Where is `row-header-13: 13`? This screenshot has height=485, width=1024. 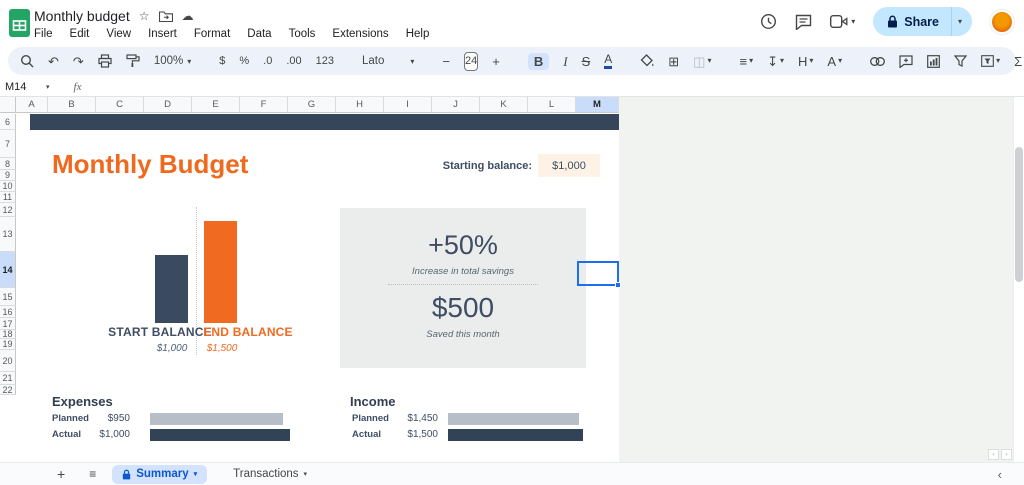 row-header-13: 13 is located at coordinates (8, 234).